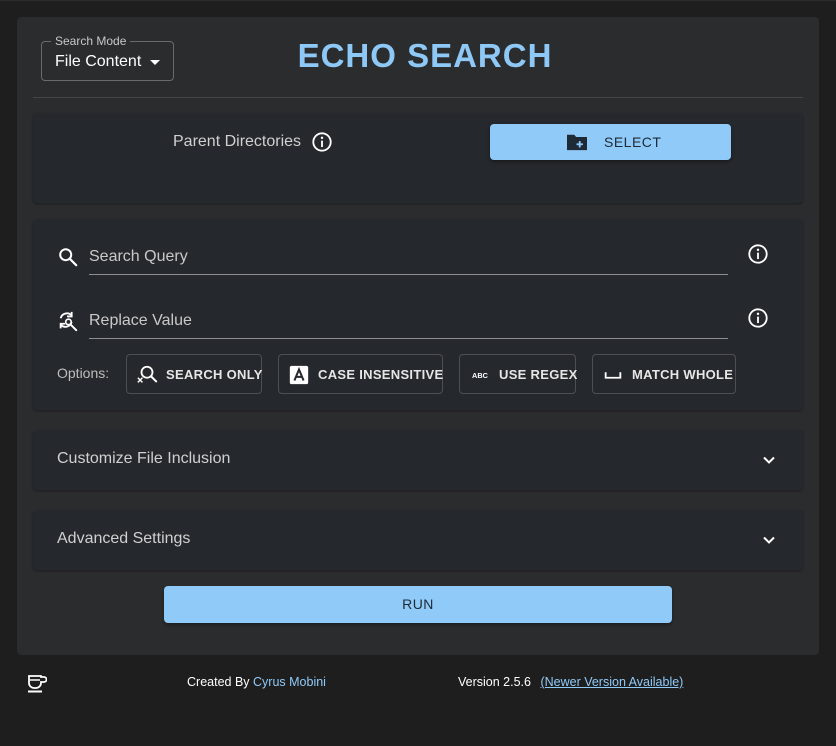 This screenshot has width=836, height=746. I want to click on run-button: RUN, so click(418, 604).